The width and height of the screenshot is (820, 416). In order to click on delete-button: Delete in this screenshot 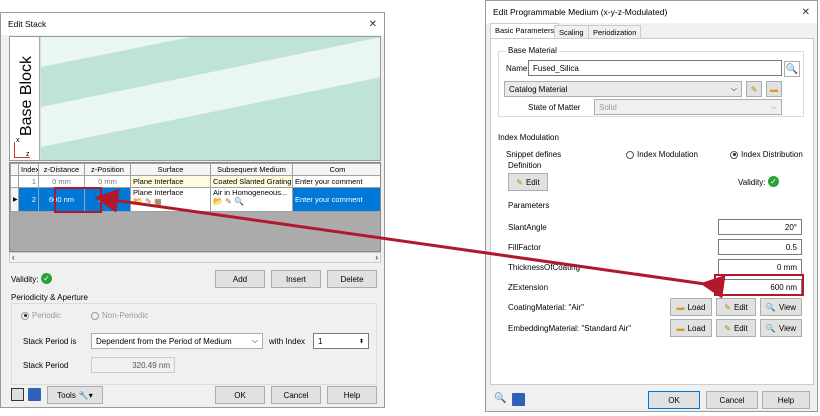, I will do `click(352, 279)`.